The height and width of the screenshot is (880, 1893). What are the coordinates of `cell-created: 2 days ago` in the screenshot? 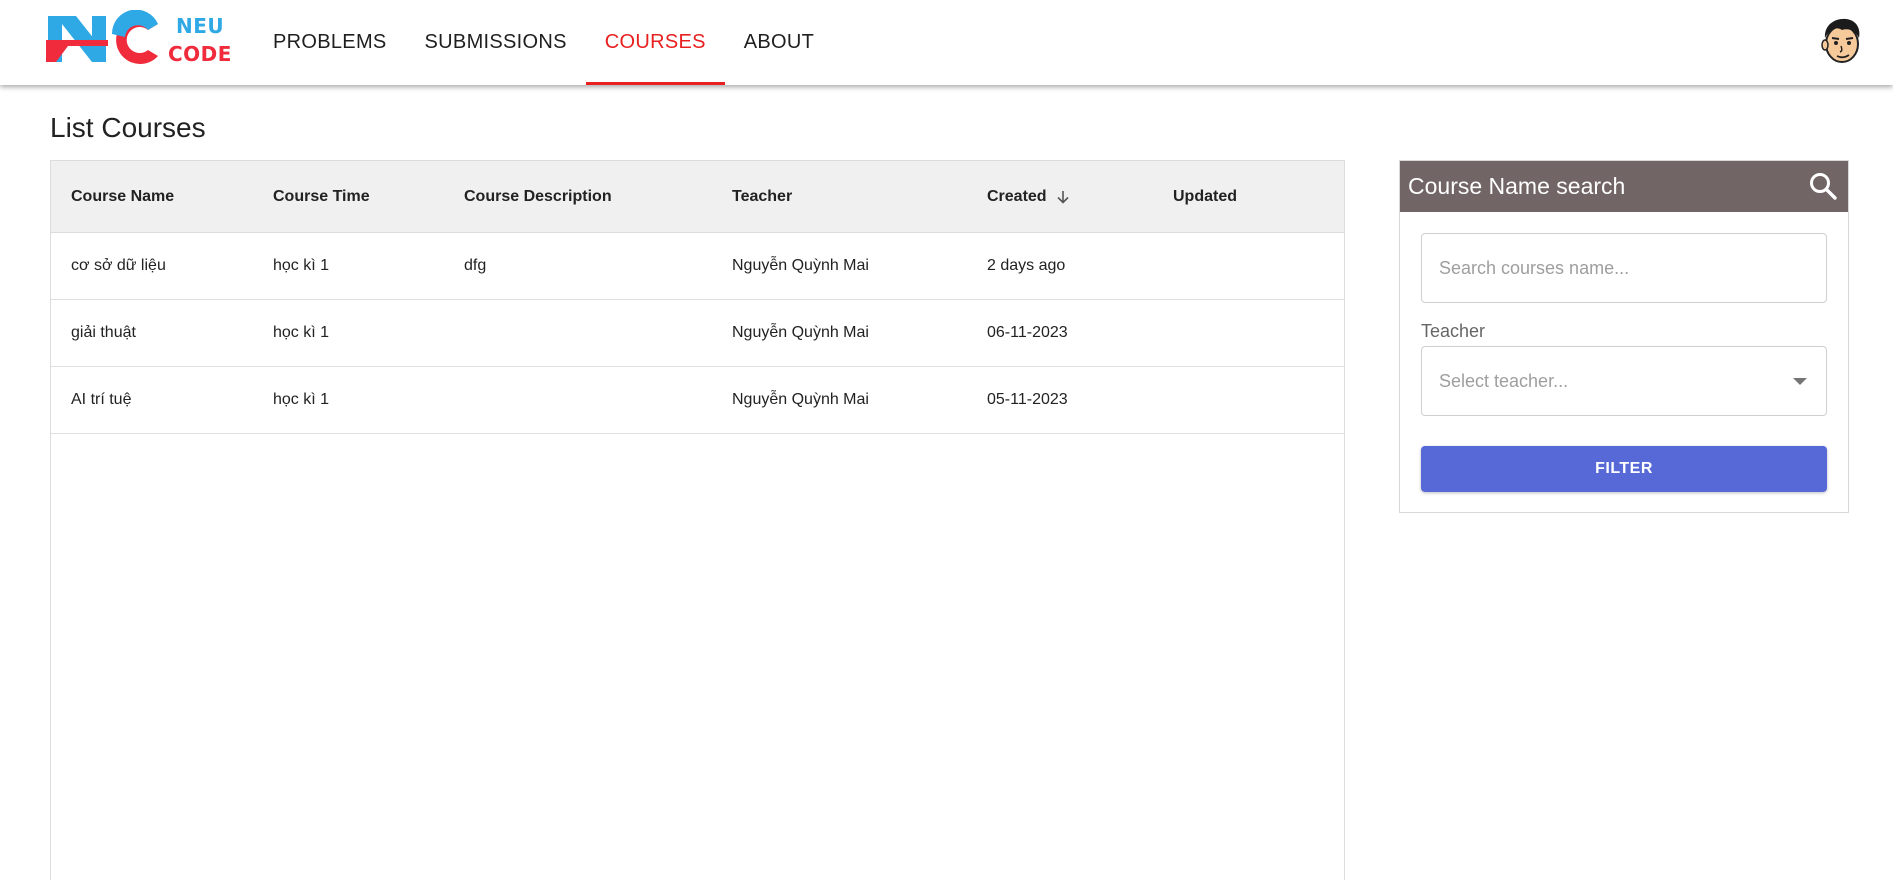 It's located at (1026, 265).